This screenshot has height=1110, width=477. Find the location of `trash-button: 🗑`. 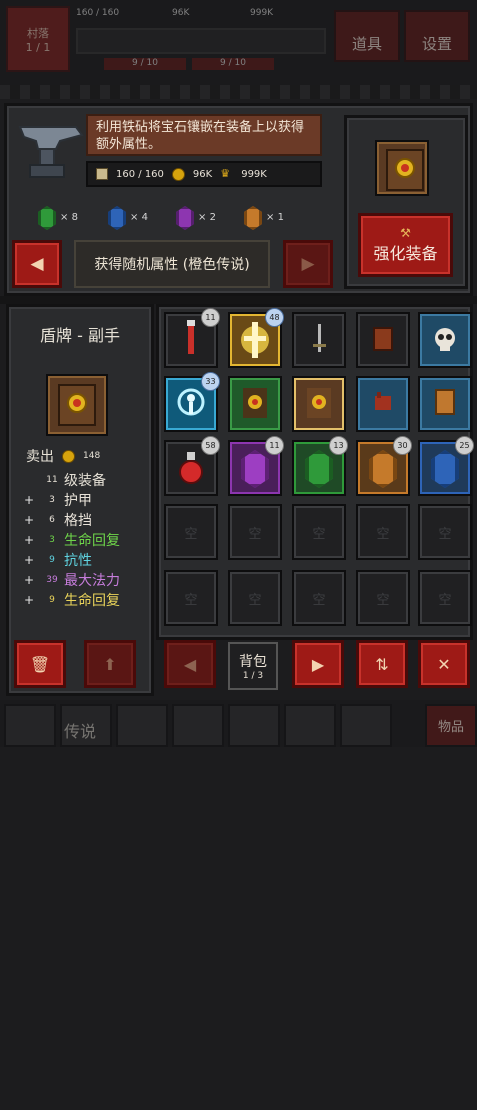

trash-button: 🗑 is located at coordinates (40, 664).